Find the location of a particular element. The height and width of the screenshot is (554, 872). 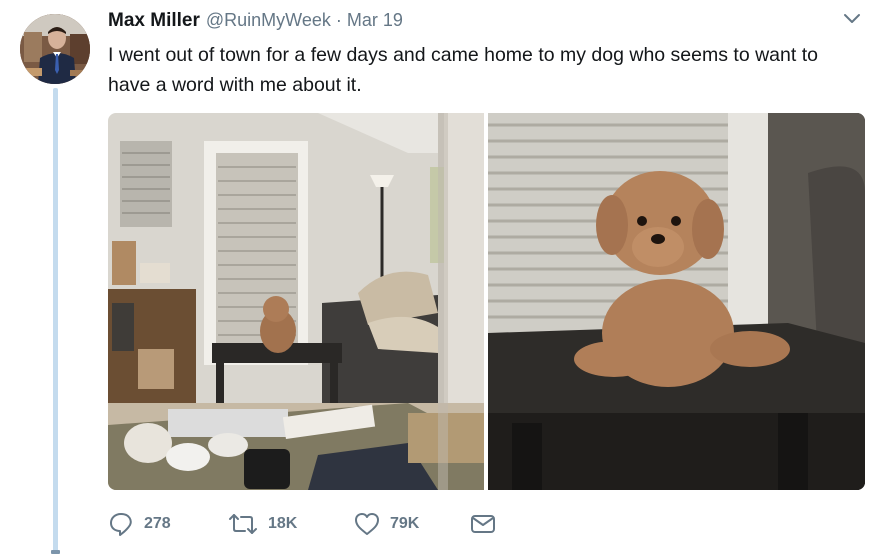

thread-connector-end is located at coordinates (55, 552).